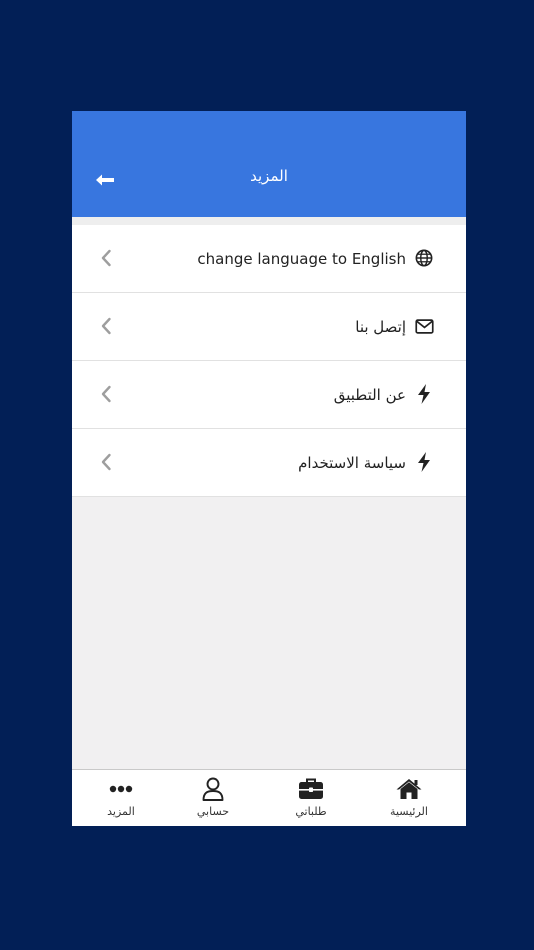  I want to click on user-icon, so click(213, 789).